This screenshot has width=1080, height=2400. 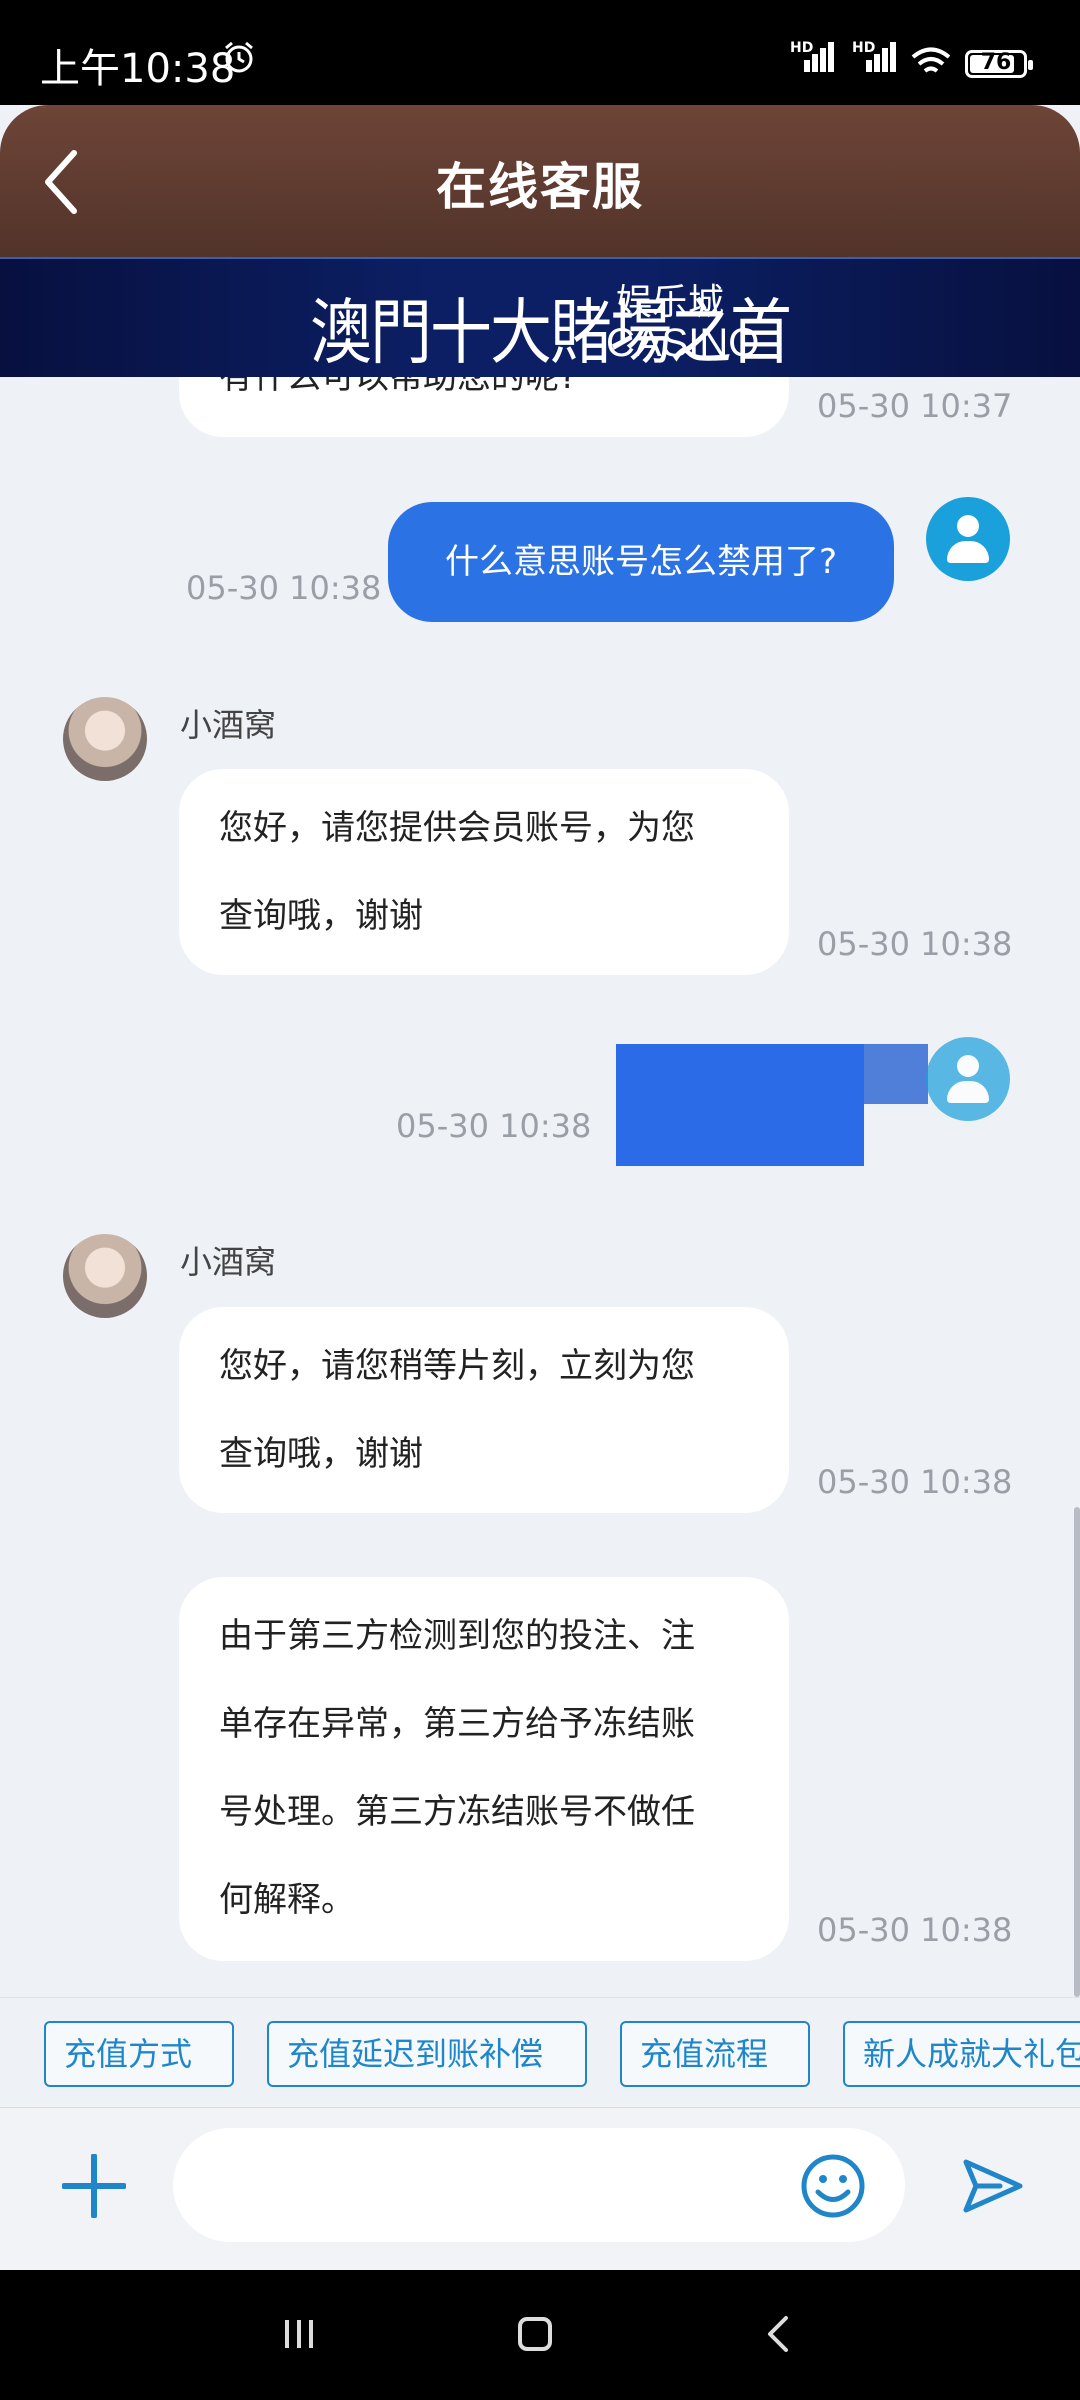 What do you see at coordinates (683, 343) in the screenshot?
I see `banner-casino-text: CASINO` at bounding box center [683, 343].